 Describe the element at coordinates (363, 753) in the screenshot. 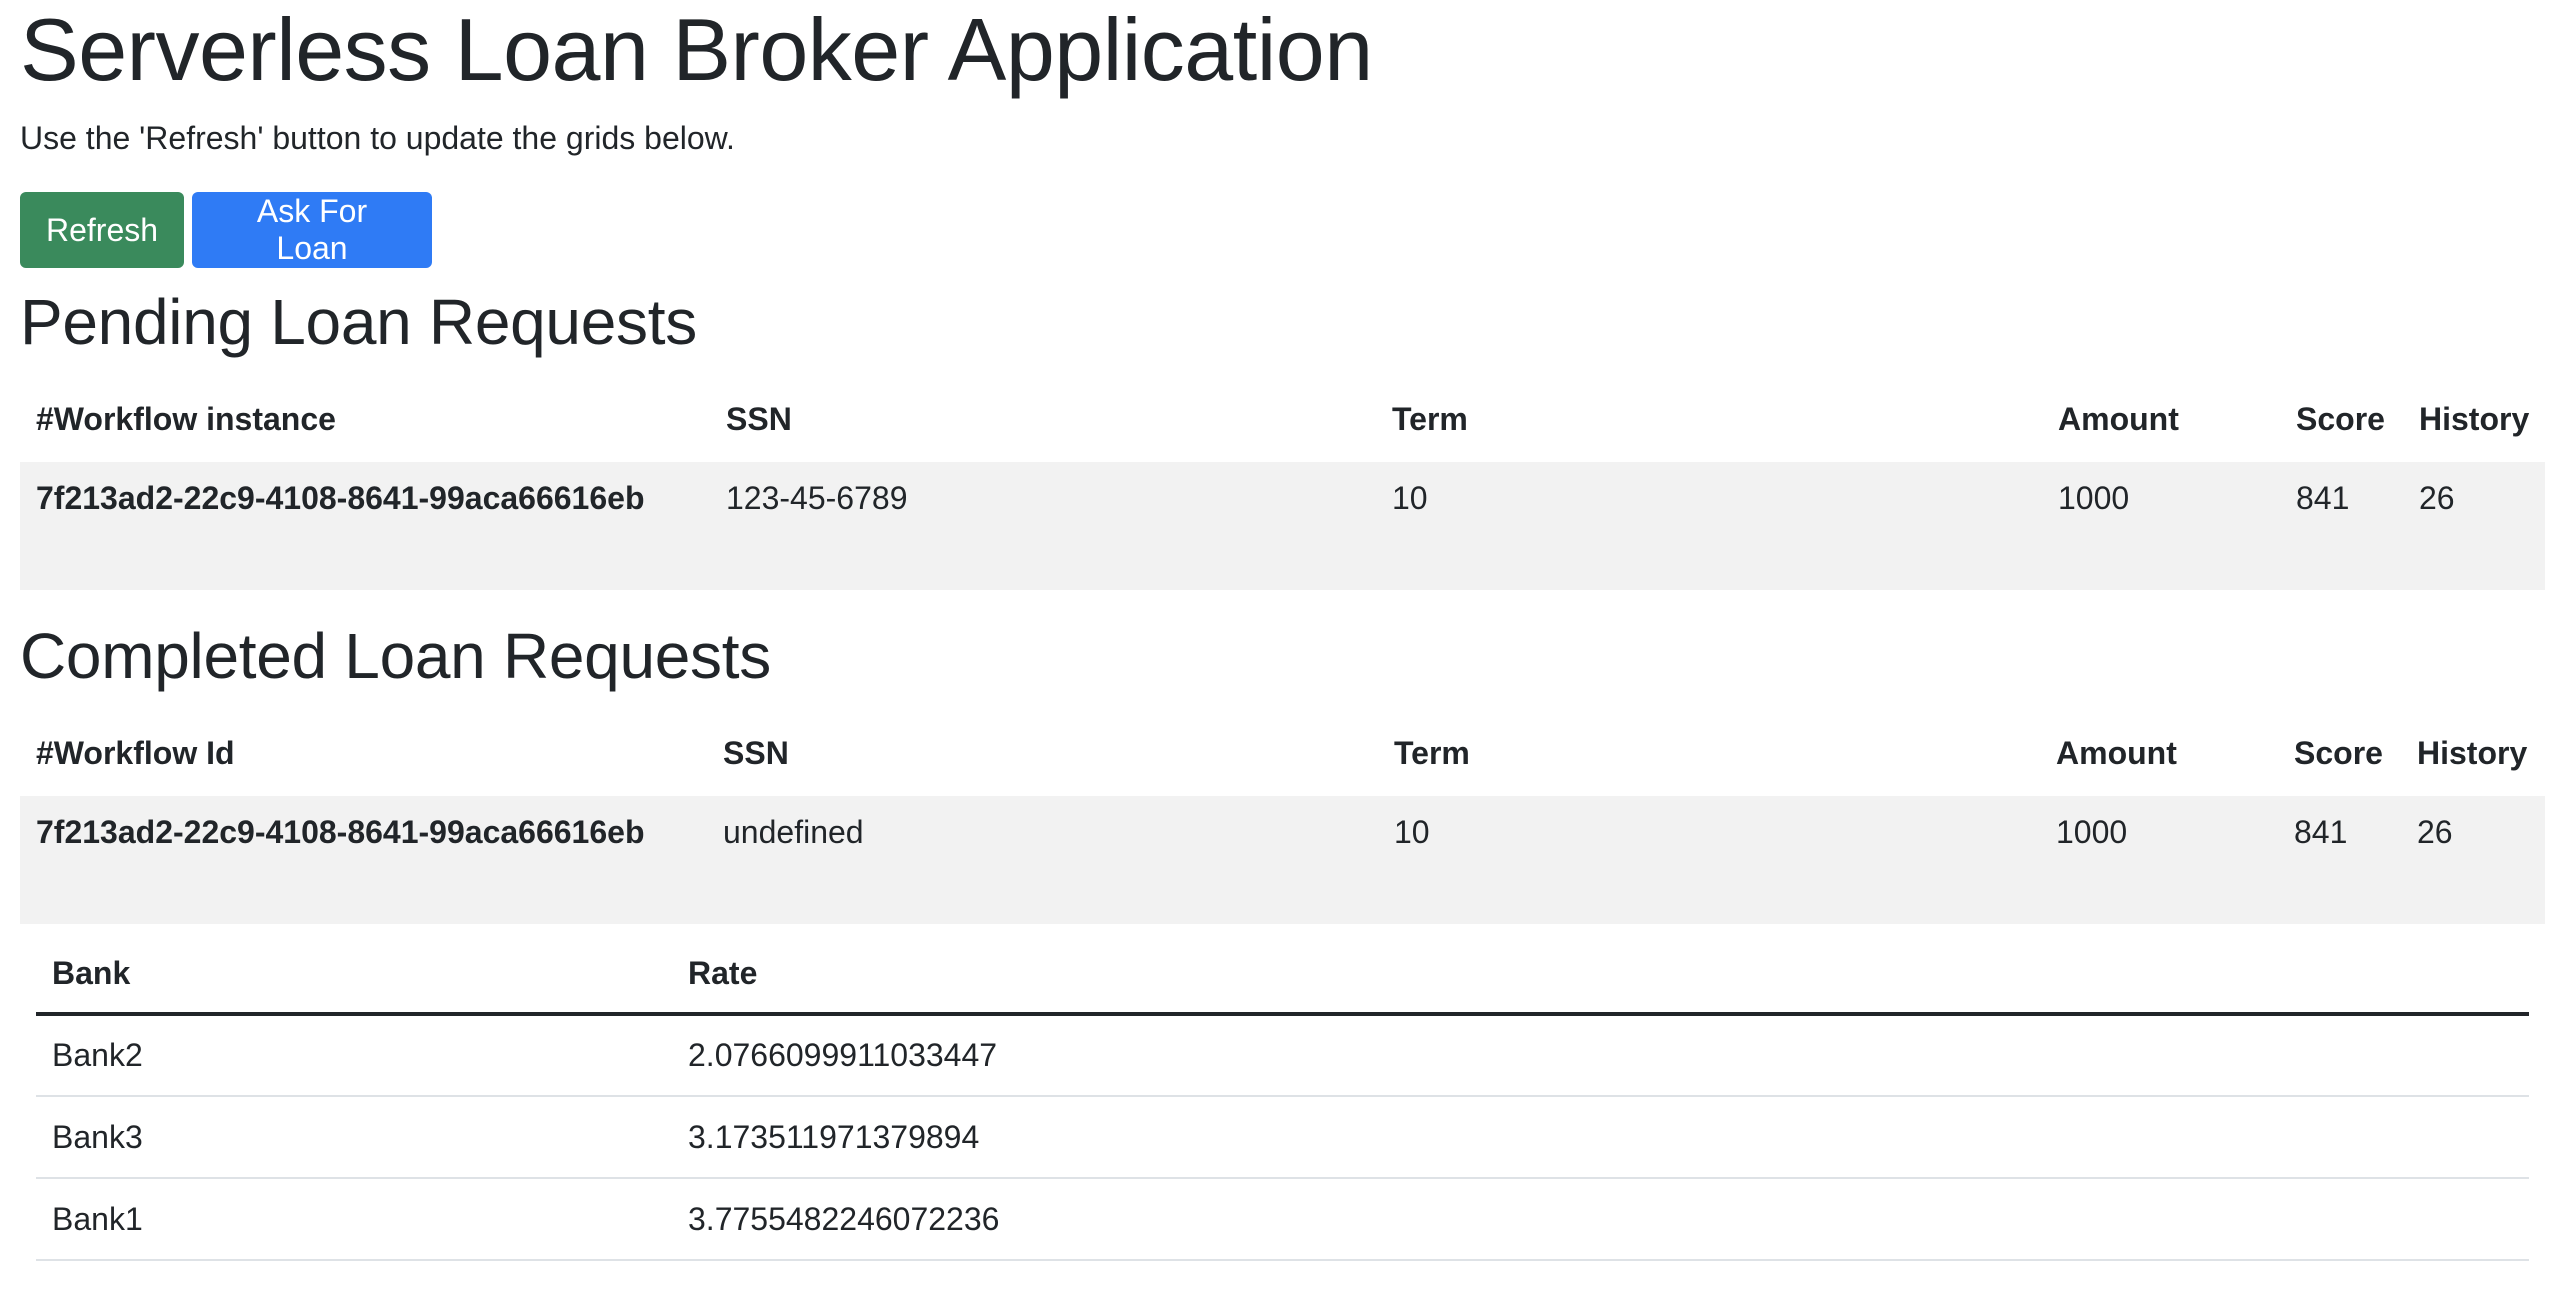

I see `column-header-workflow-id: #Workflow Id` at that location.